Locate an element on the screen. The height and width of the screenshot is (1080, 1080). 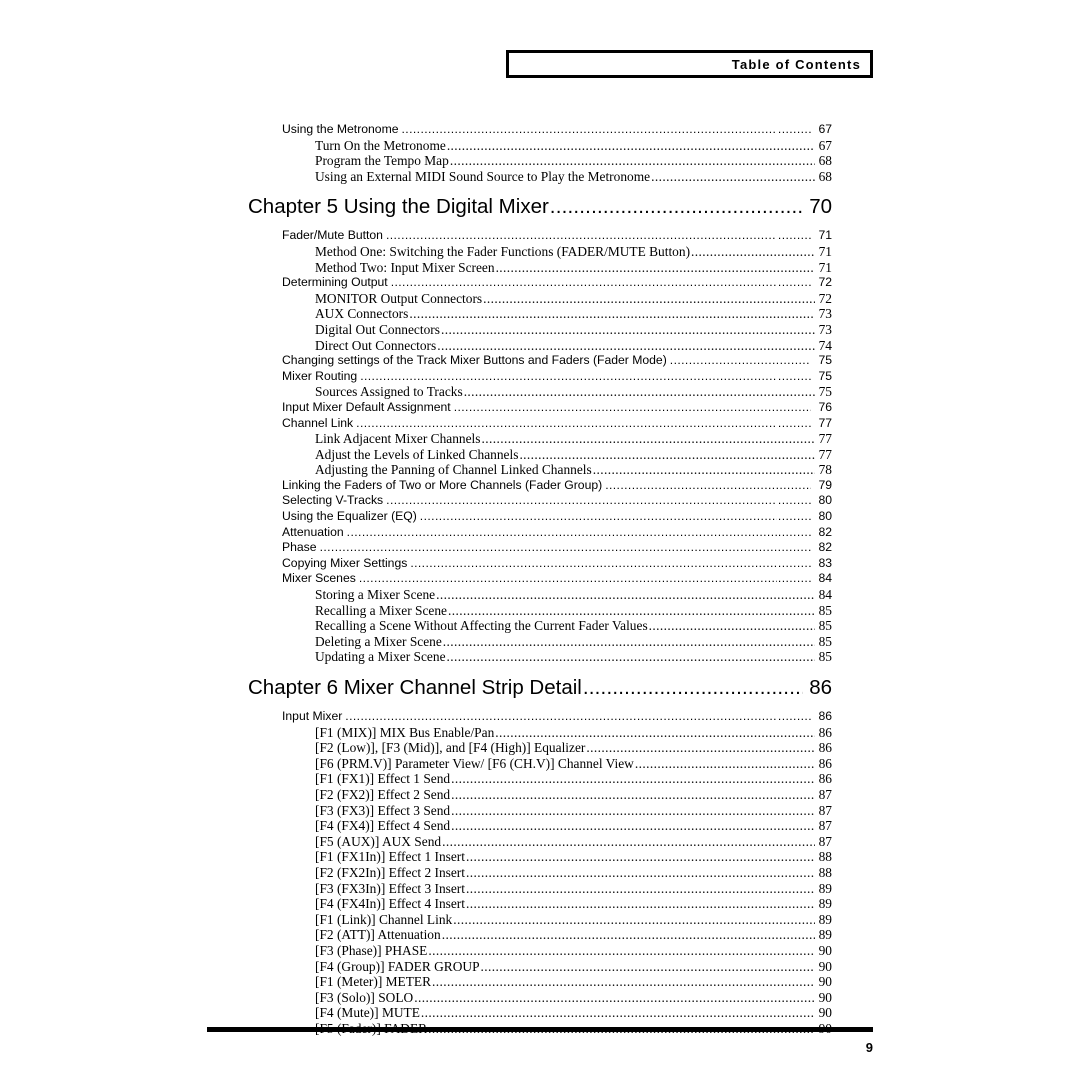
toc-entry-page-number: 71 is located at coordinates (825, 235).